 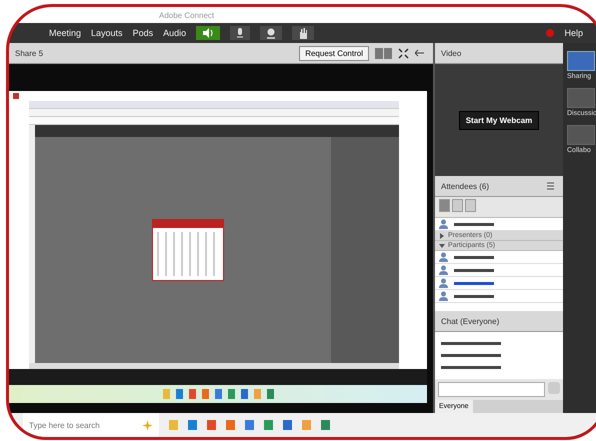 I want to click on raise-hand-icon, so click(x=303, y=33).